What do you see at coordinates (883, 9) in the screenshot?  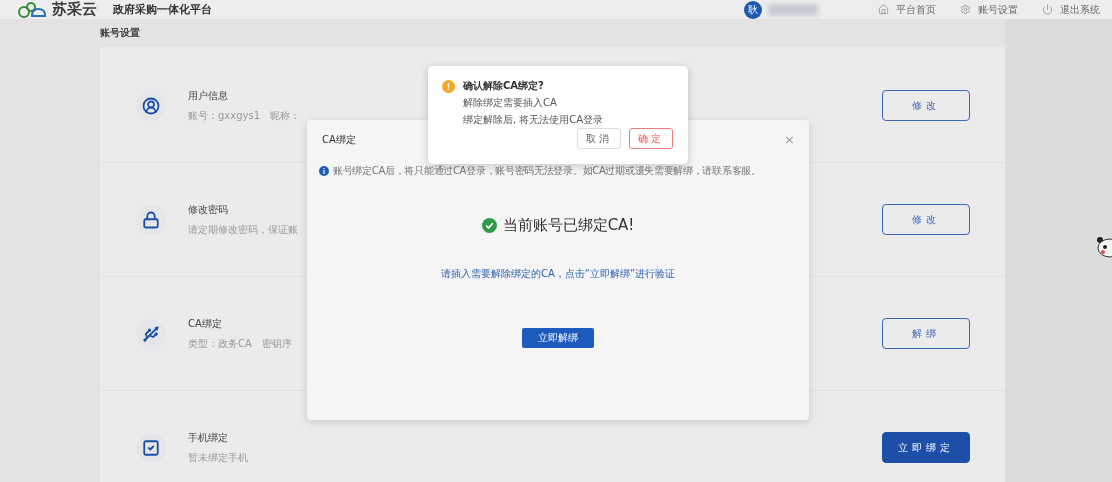 I see `home-icon` at bounding box center [883, 9].